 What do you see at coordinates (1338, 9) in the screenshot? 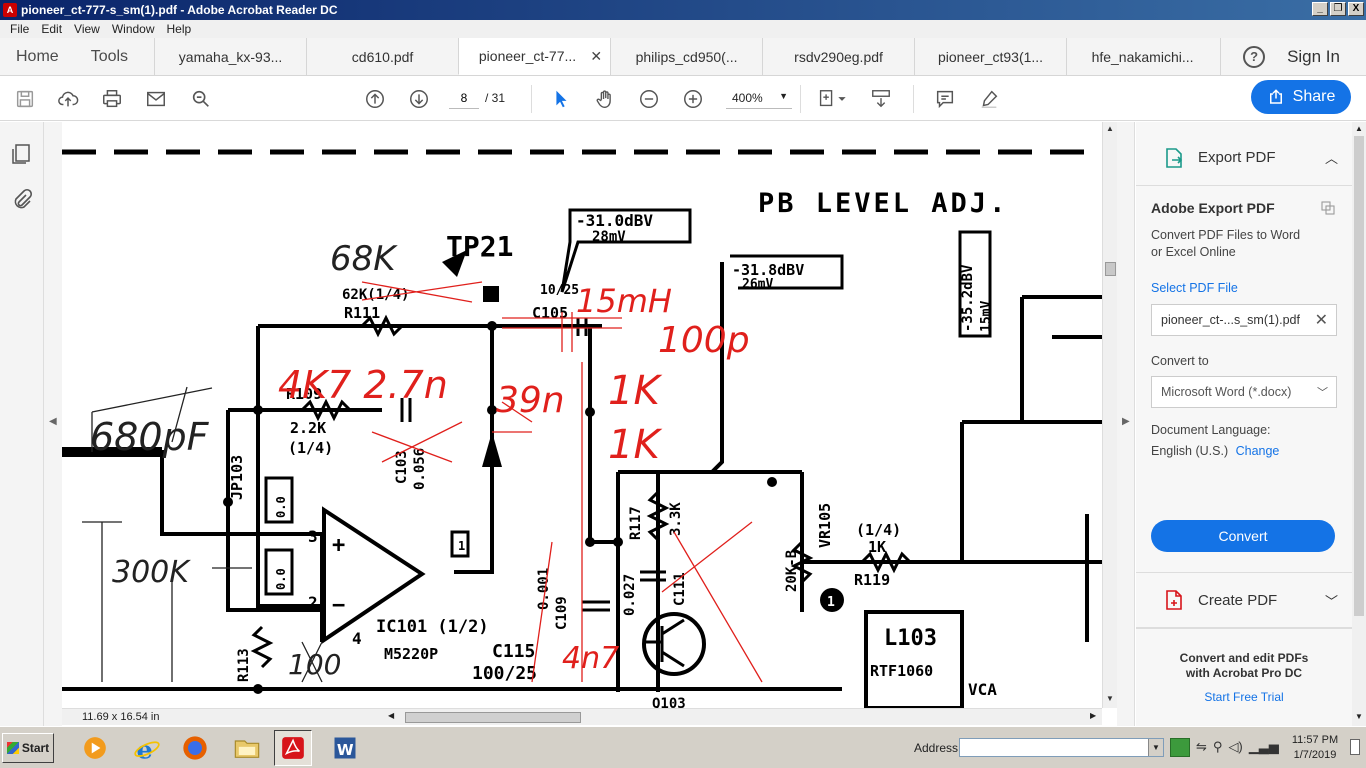
I see `restore-button: ❐` at bounding box center [1338, 9].